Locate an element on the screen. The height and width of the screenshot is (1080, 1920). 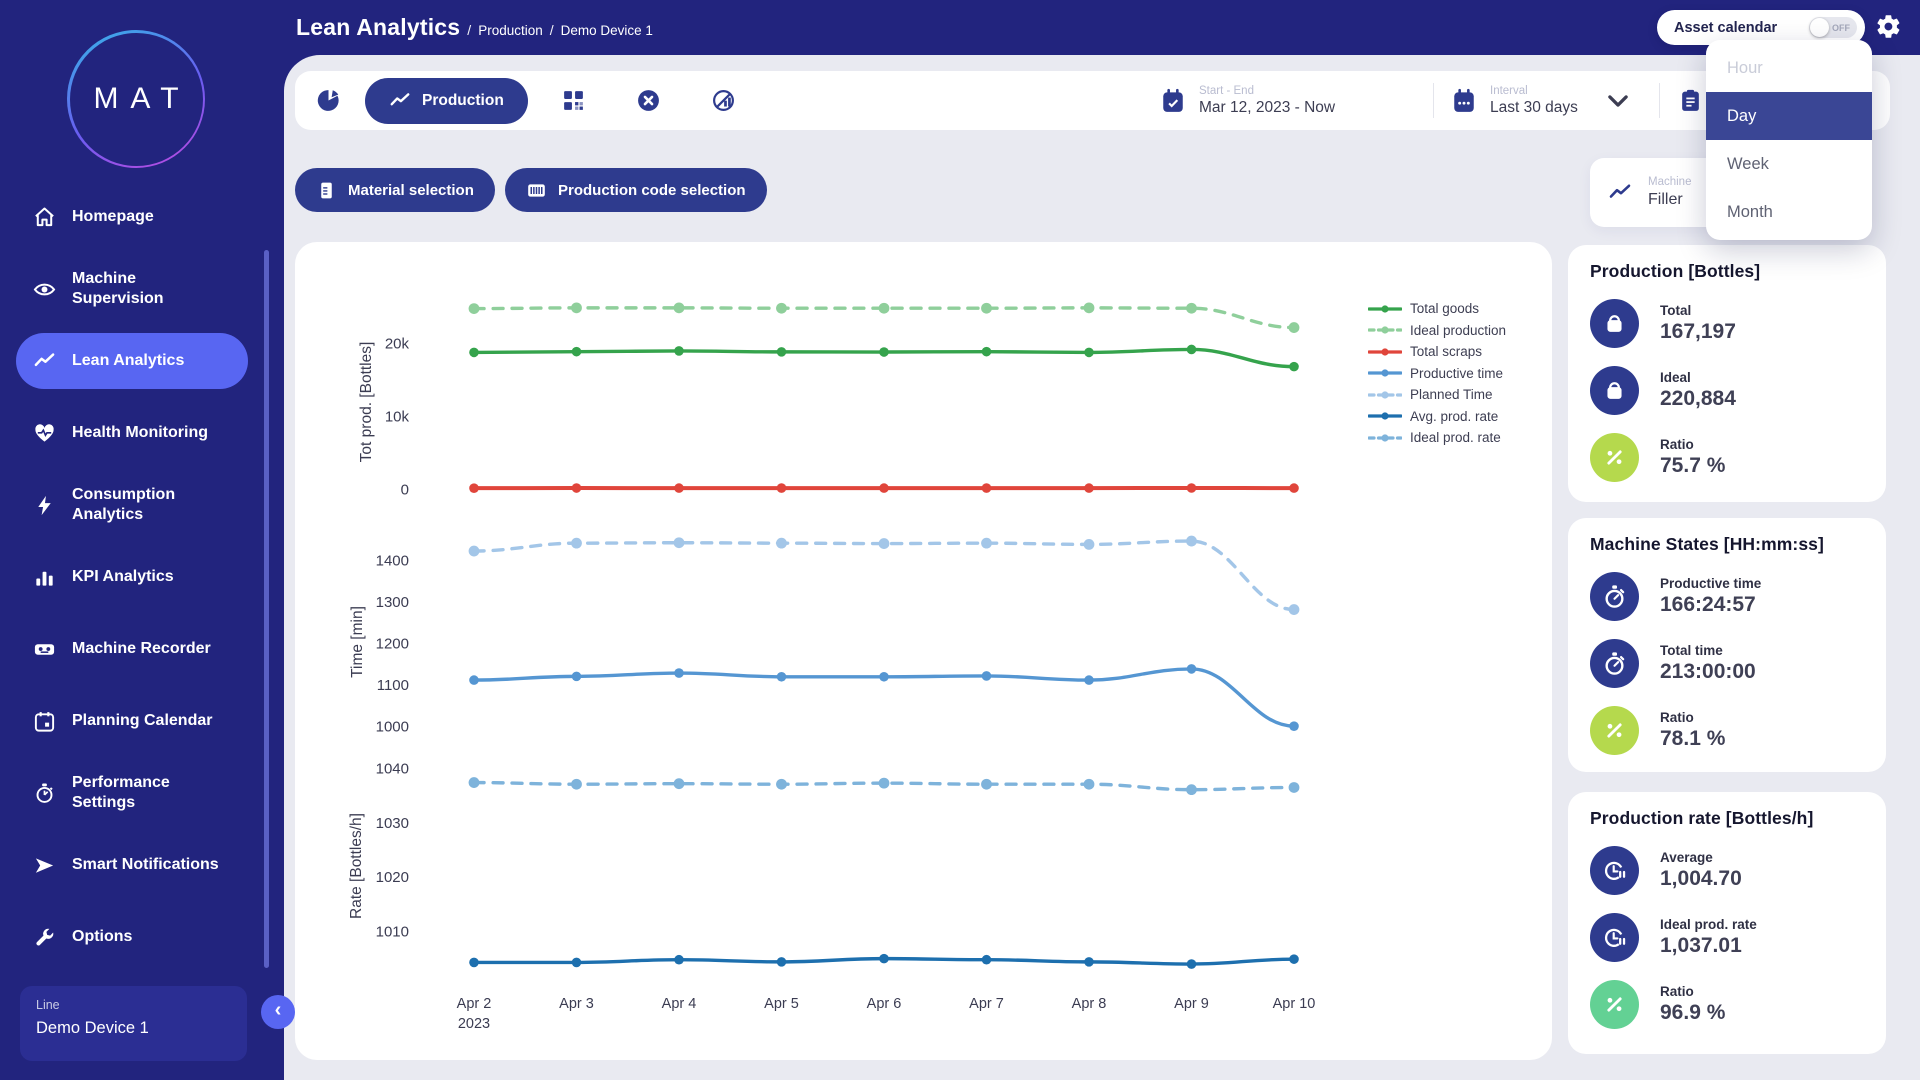
date-range-picker: Start - End Mar 12, 2023 - Now is located at coordinates (1247, 100).